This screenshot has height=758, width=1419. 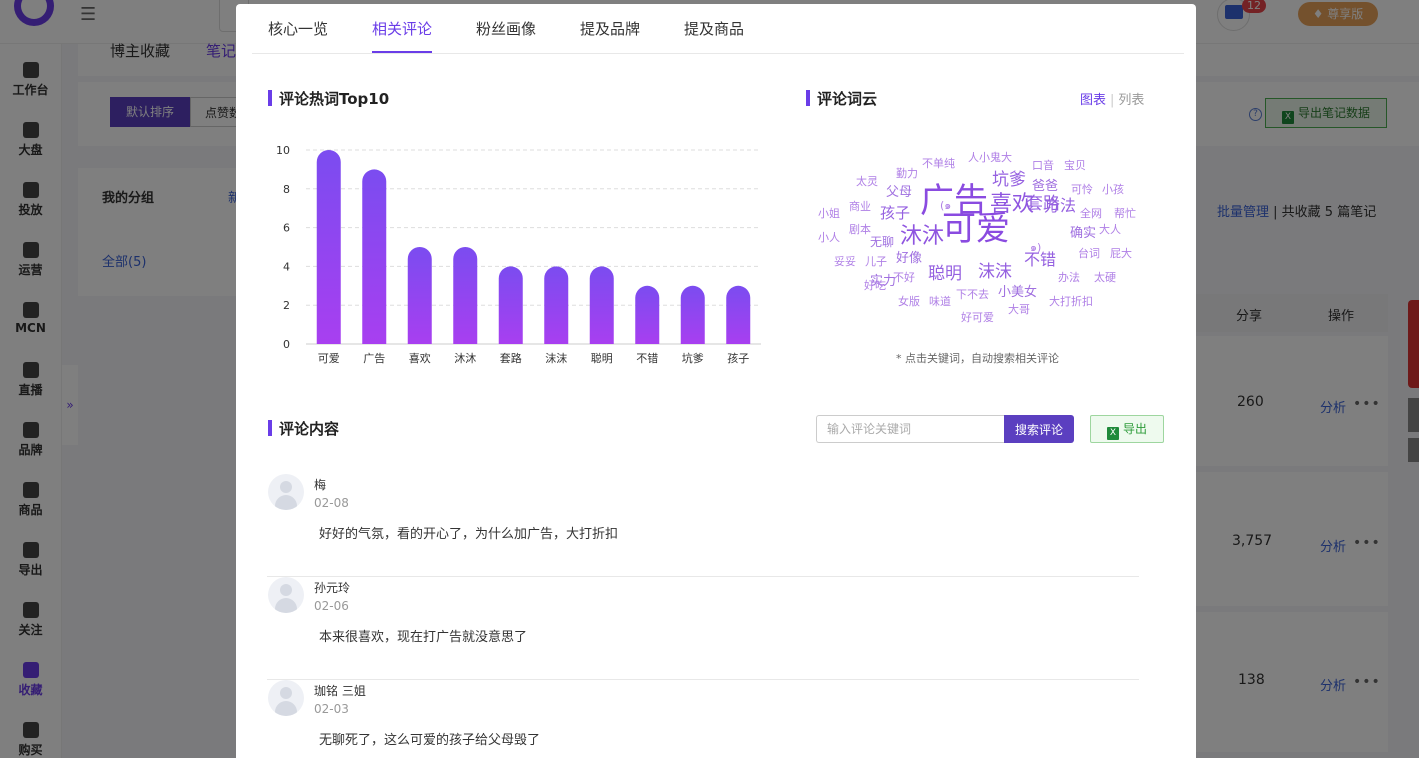 What do you see at coordinates (298, 28) in the screenshot?
I see `tab-overview: 核心一览` at bounding box center [298, 28].